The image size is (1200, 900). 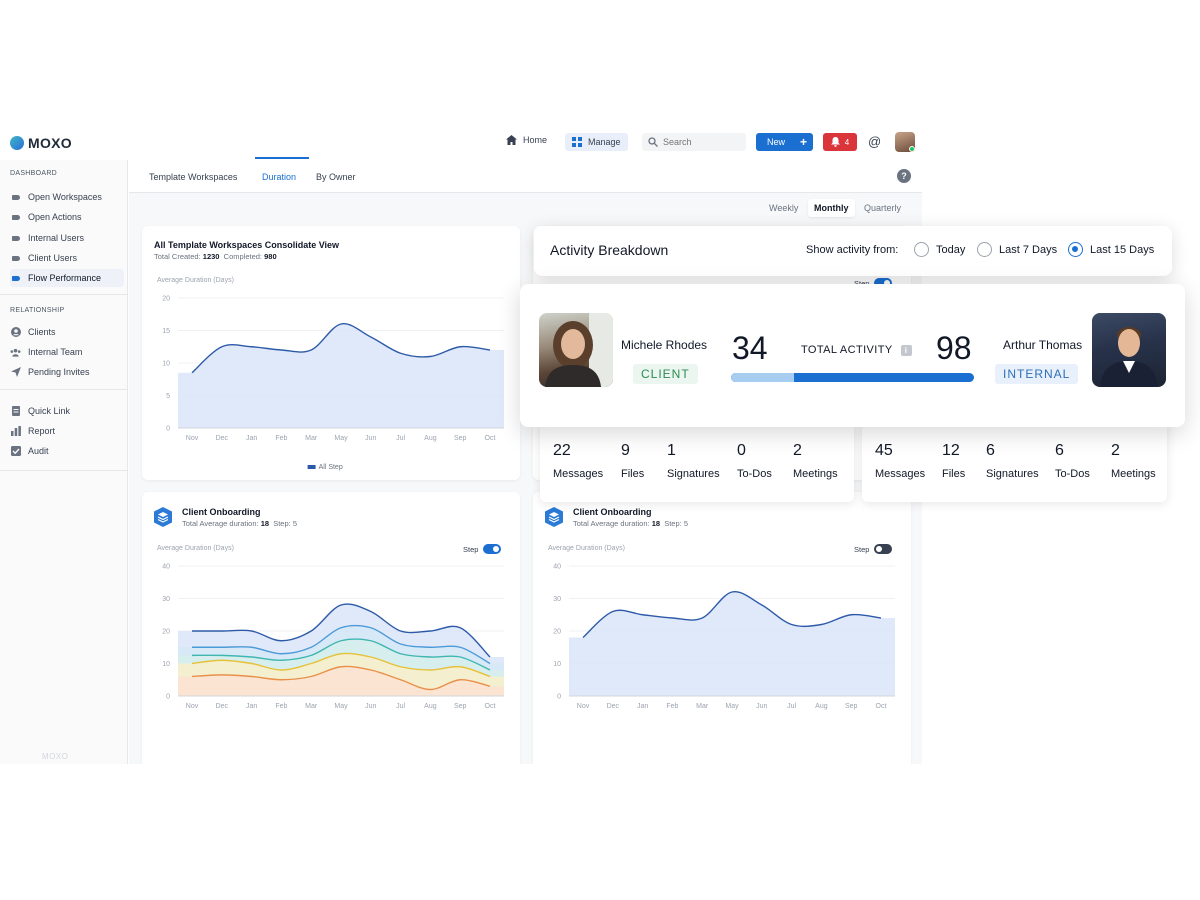 What do you see at coordinates (15, 332) in the screenshot?
I see `user-circle-icon` at bounding box center [15, 332].